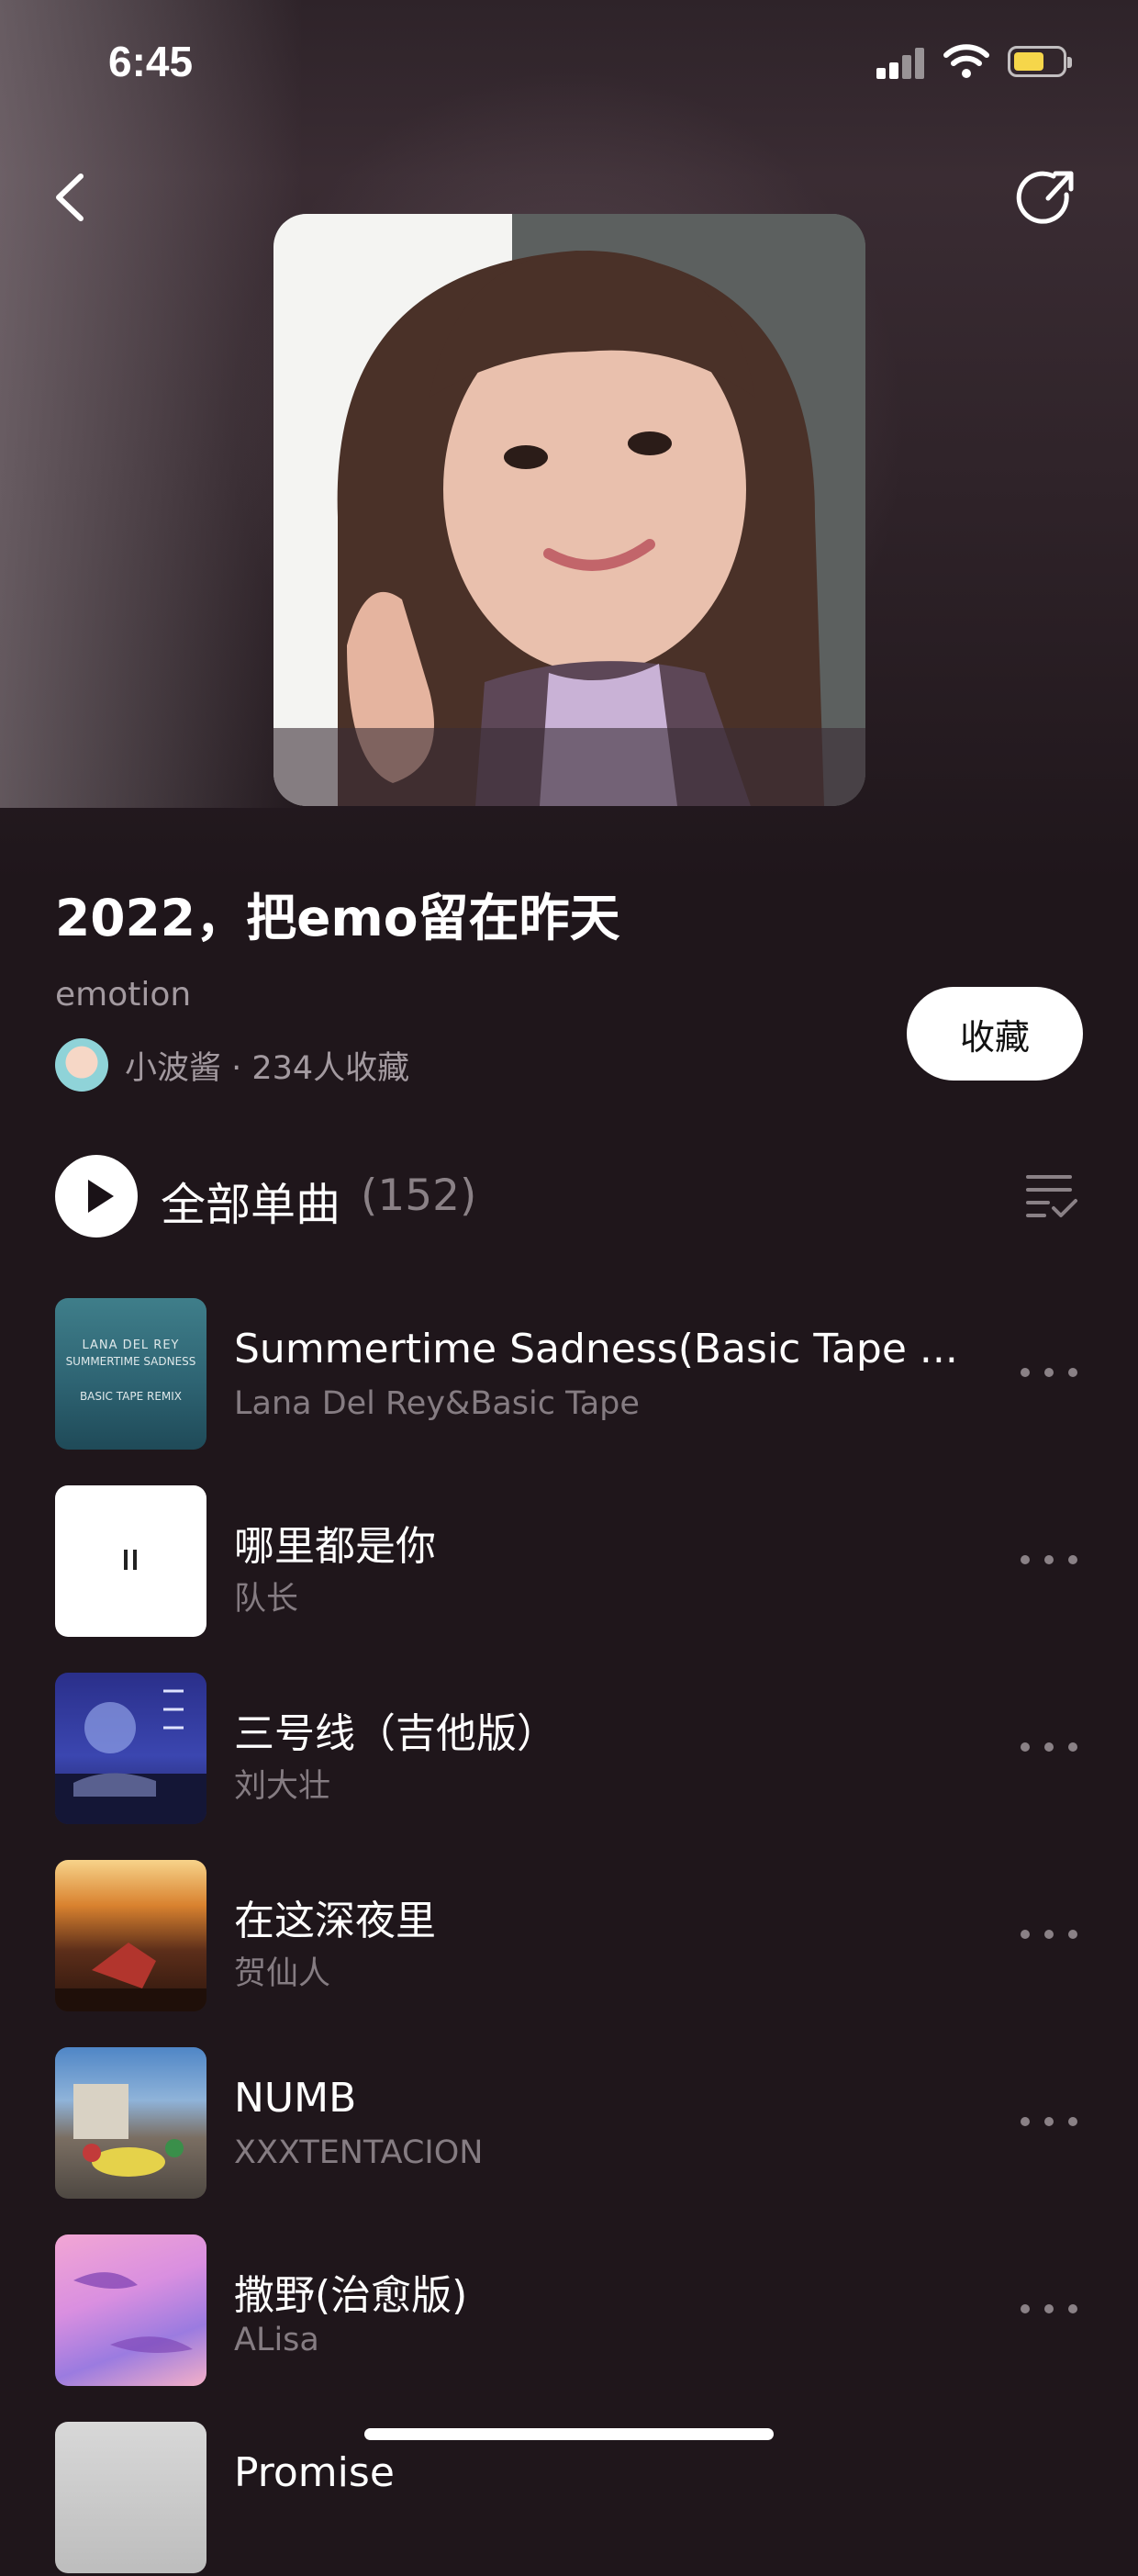  What do you see at coordinates (295, 2098) in the screenshot?
I see `song-title: NUMB` at bounding box center [295, 2098].